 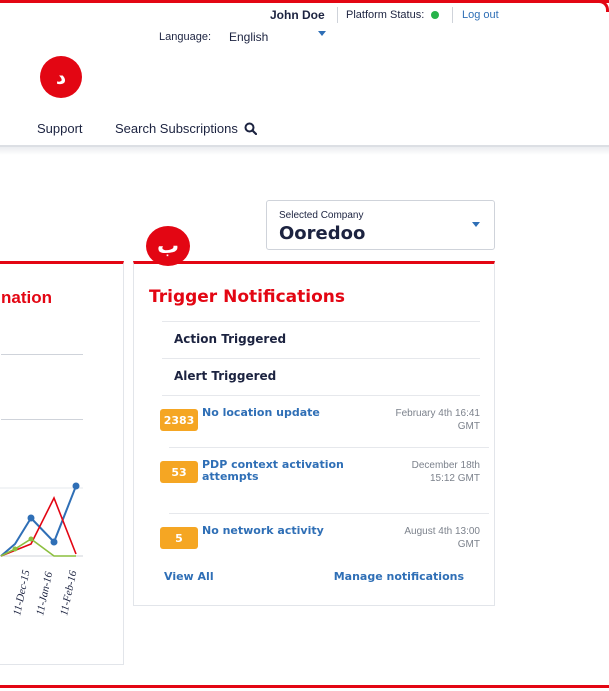 I want to click on notification-count-badge: 5, so click(x=179, y=538).